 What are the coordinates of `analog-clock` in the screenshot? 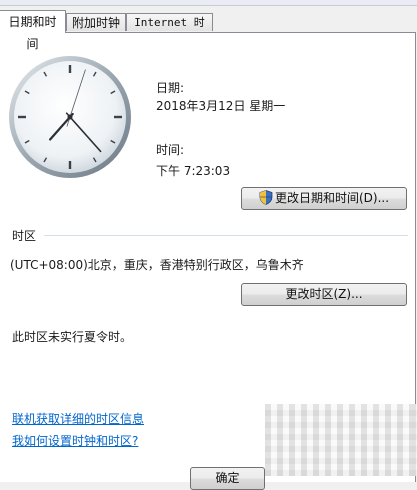 It's located at (70, 117).